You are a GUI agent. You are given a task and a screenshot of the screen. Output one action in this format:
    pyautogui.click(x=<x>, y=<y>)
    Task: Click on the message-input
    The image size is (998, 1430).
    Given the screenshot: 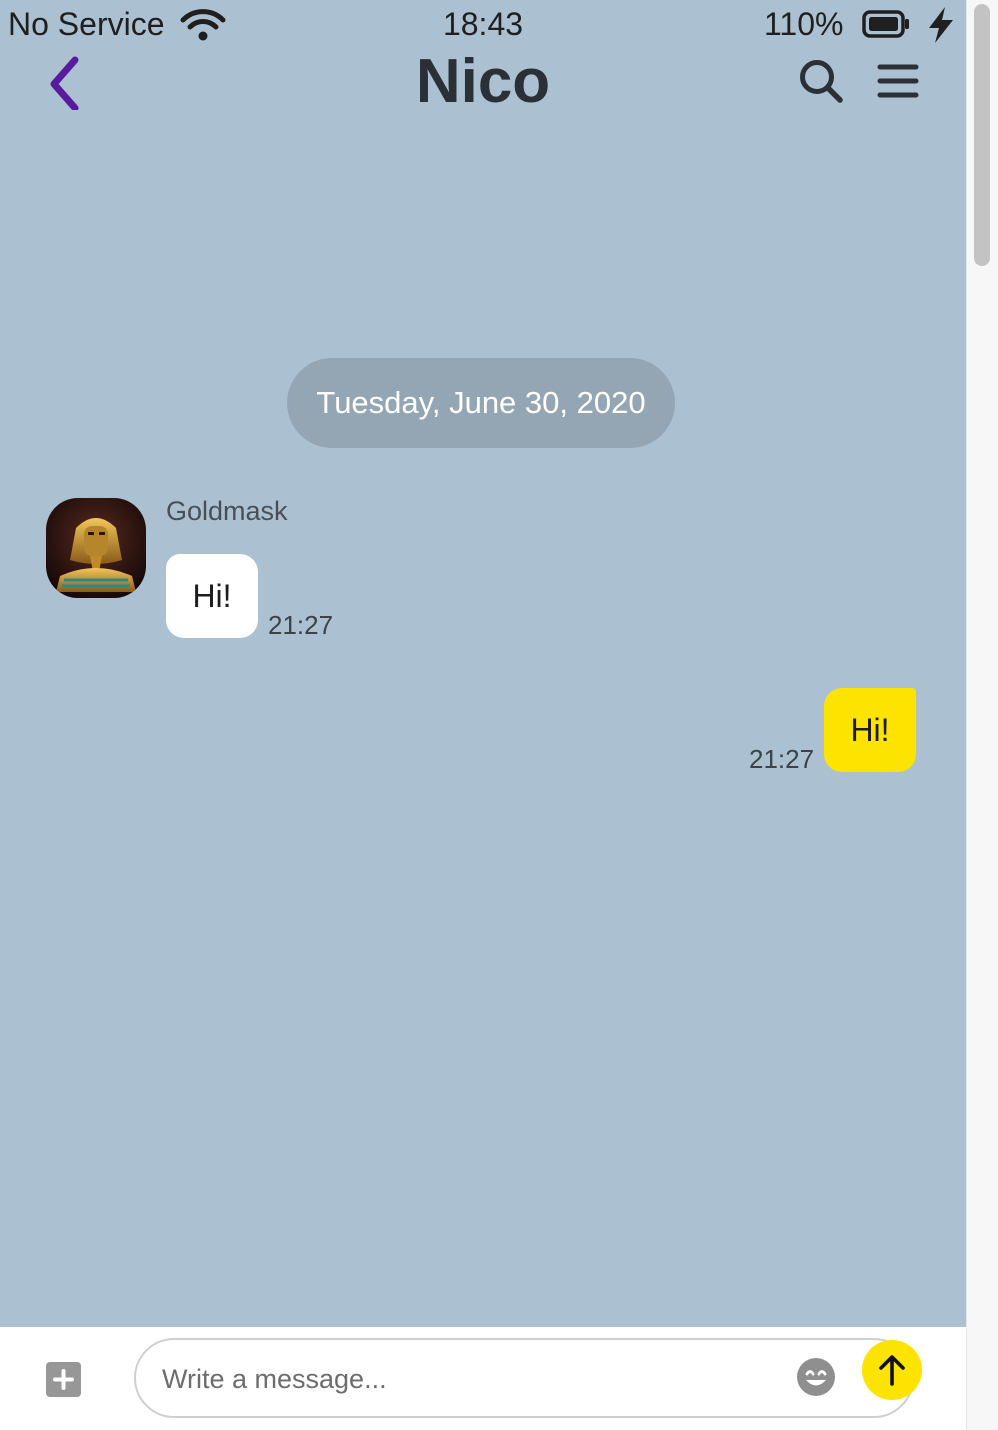 What is the action you would take?
    pyautogui.click(x=472, y=1379)
    